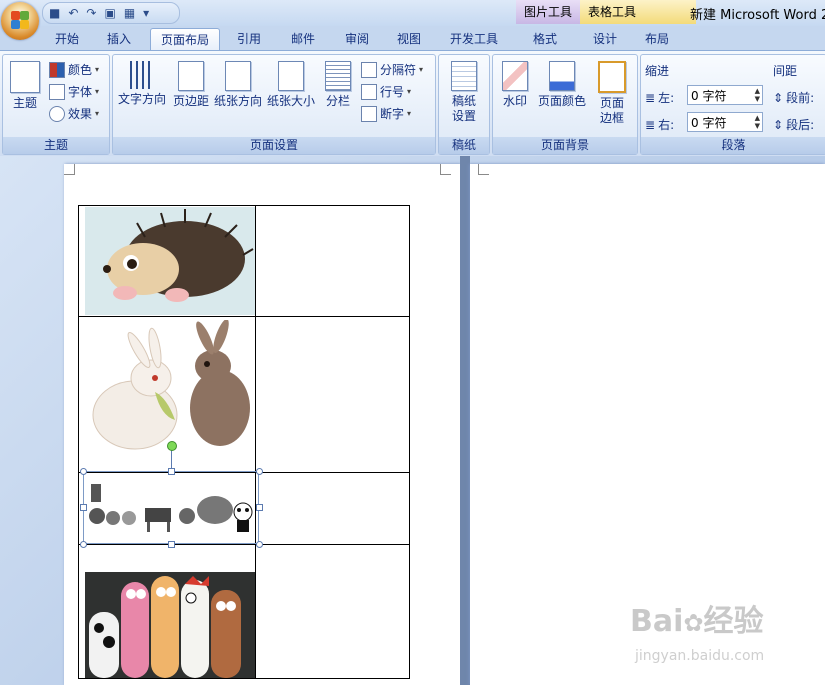 This screenshot has width=825, height=685. What do you see at coordinates (146, 13) in the screenshot?
I see `customize-qat-icon: ▾` at bounding box center [146, 13].